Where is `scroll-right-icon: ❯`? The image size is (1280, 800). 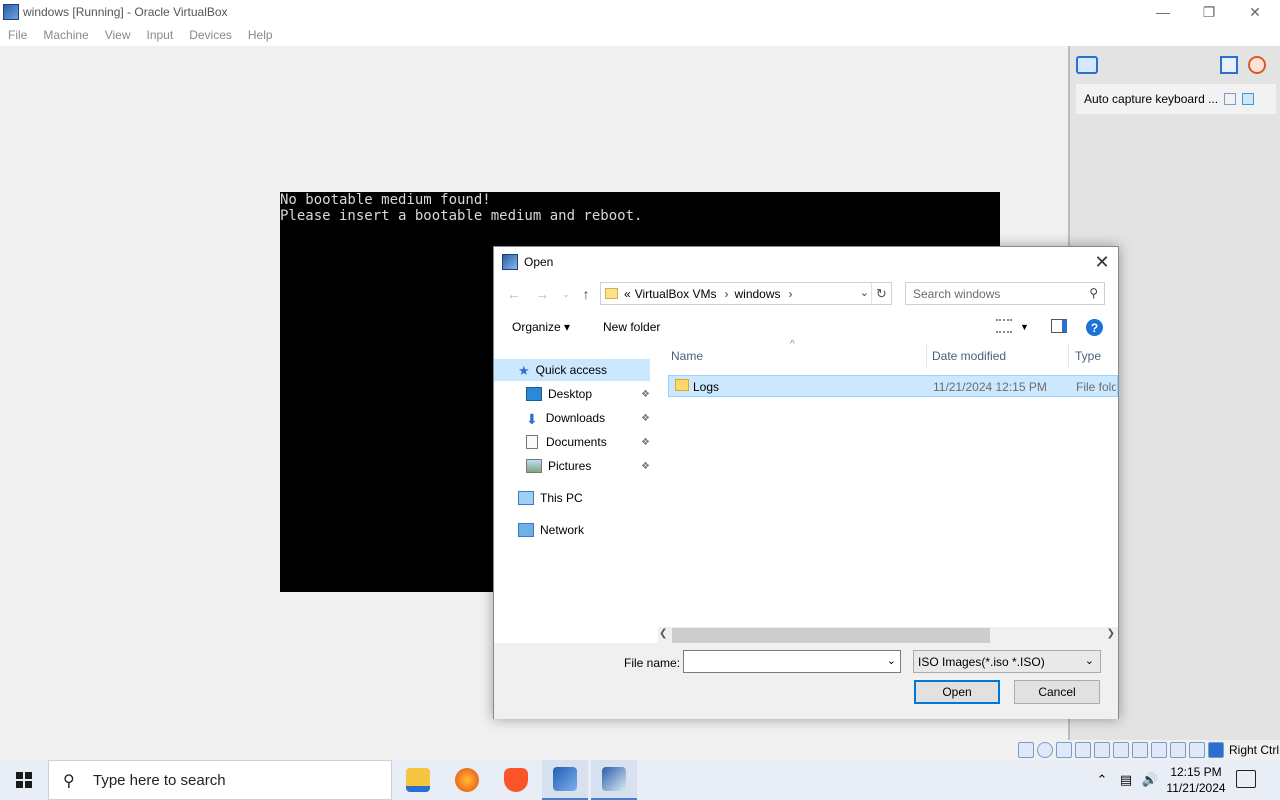 scroll-right-icon: ❯ is located at coordinates (1111, 633).